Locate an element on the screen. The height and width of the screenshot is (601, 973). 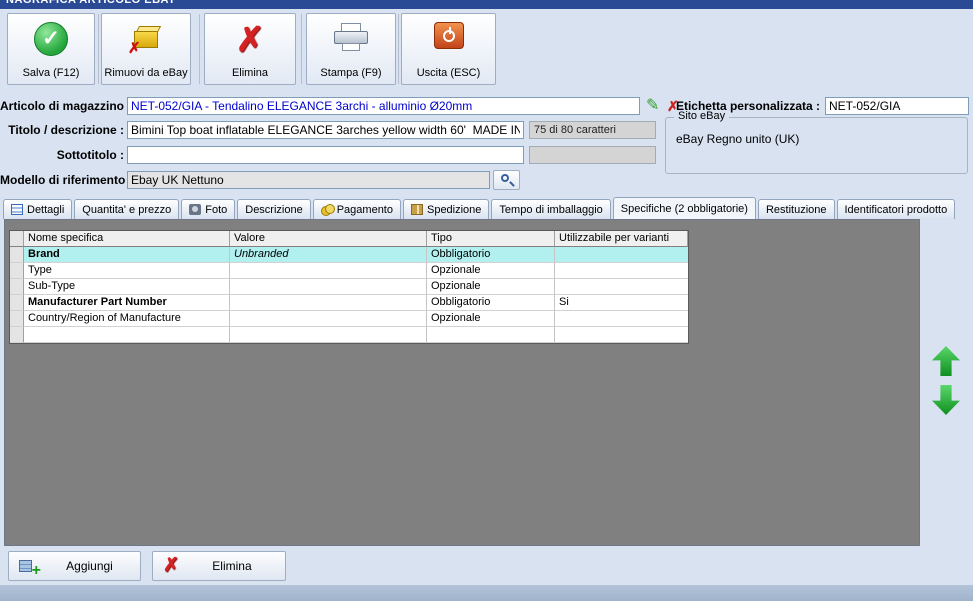
table-row: Manufacturer Part Number Obbligatorio Si is located at coordinates (349, 303).